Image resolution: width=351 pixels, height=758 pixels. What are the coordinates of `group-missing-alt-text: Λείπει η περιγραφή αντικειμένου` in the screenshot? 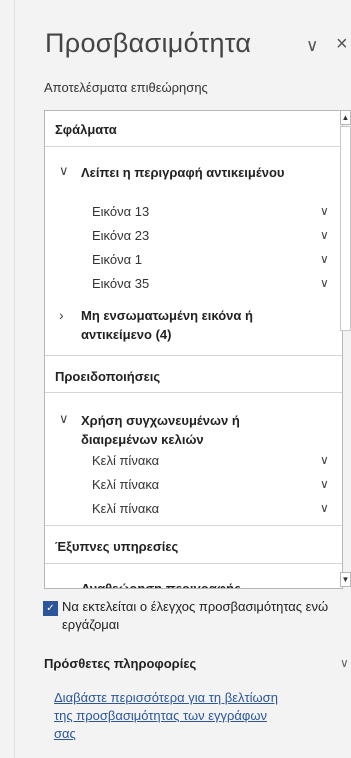 It's located at (198, 172).